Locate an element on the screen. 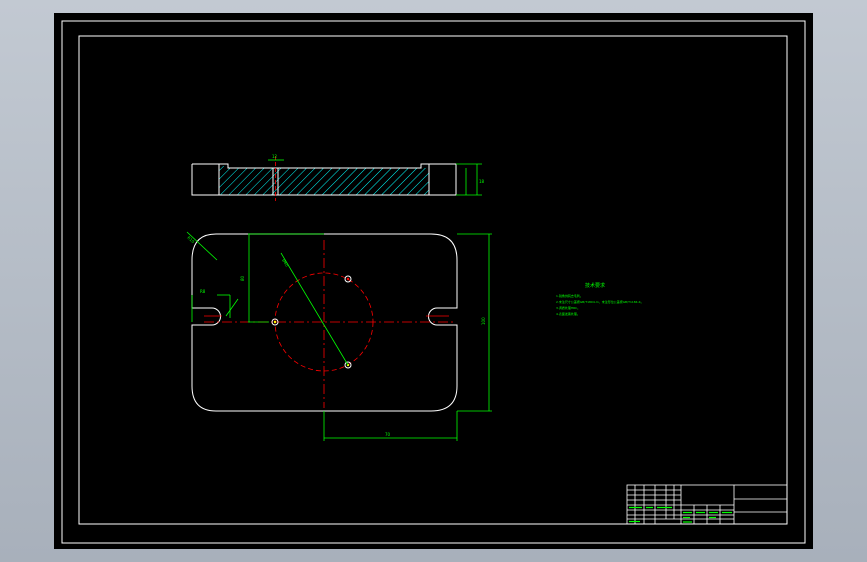 This screenshot has height=562, width=867. bolt-hole-left-dot is located at coordinates (275, 322).